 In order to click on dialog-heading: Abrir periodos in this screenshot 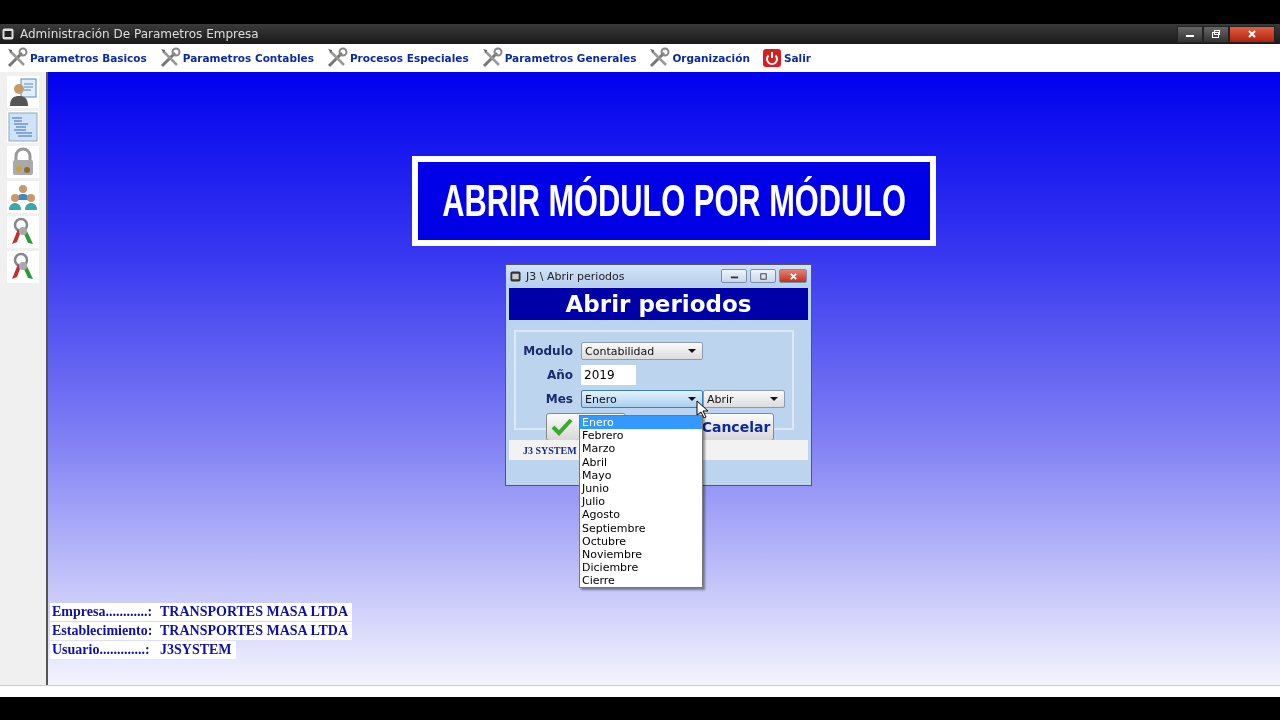, I will do `click(658, 304)`.